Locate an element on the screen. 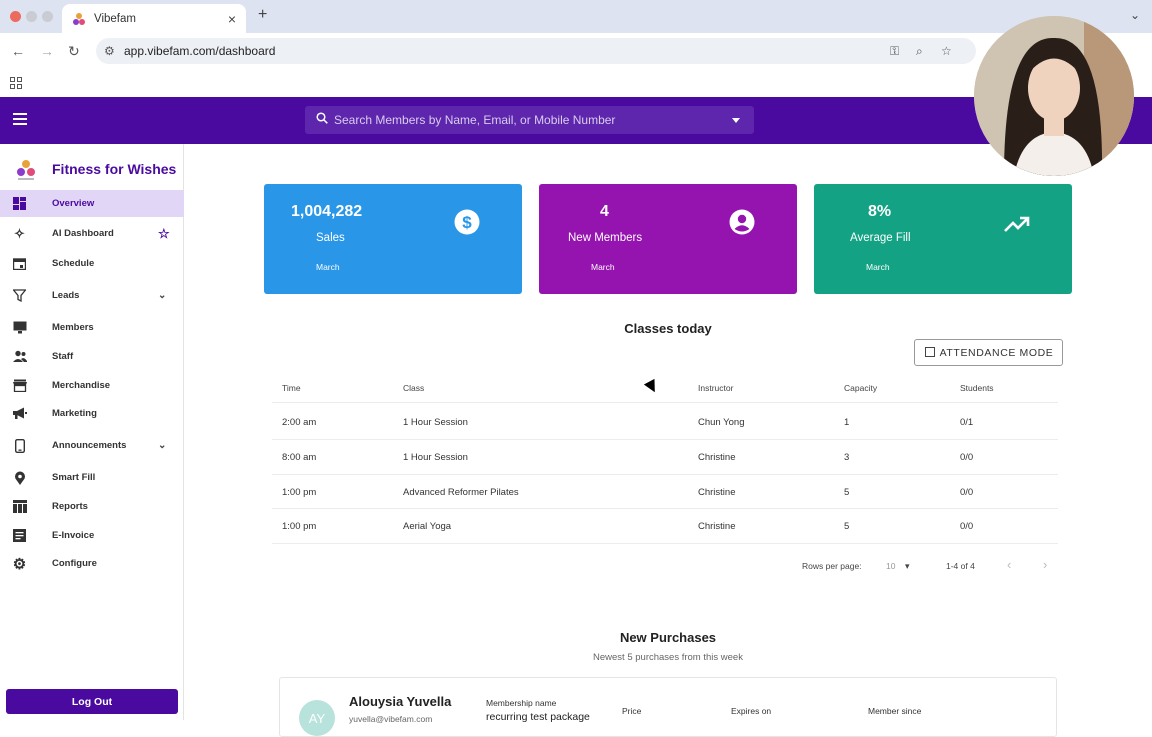  apps-grid-icon is located at coordinates (16, 83).